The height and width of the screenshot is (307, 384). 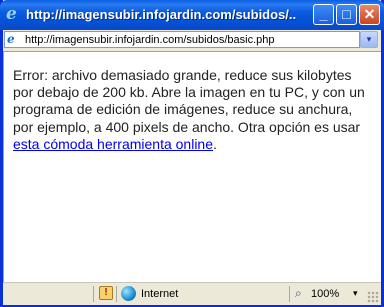 What do you see at coordinates (346, 14) in the screenshot?
I see `maximize-button: □` at bounding box center [346, 14].